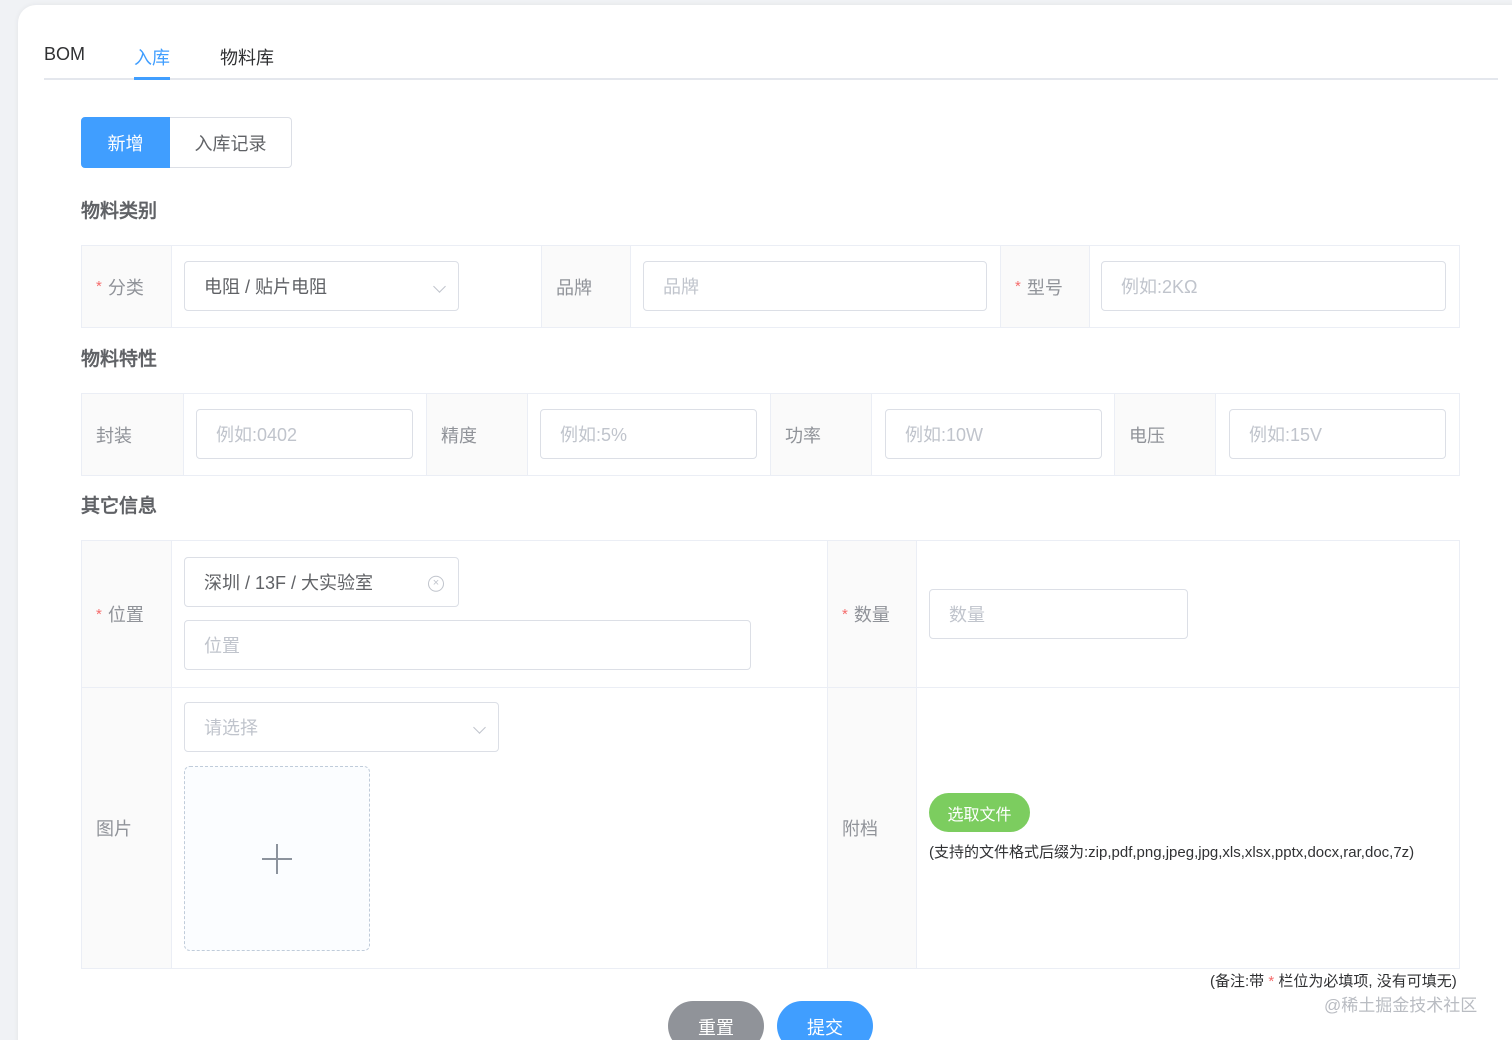 The width and height of the screenshot is (1512, 1040). What do you see at coordinates (586, 286) in the screenshot?
I see `brand-label: 品牌` at bounding box center [586, 286].